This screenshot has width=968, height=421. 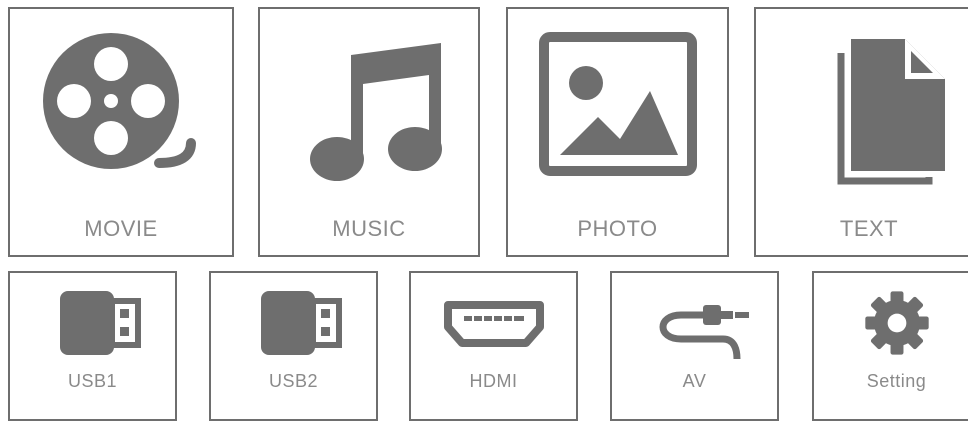 I want to click on document-icon, so click(x=891, y=112).